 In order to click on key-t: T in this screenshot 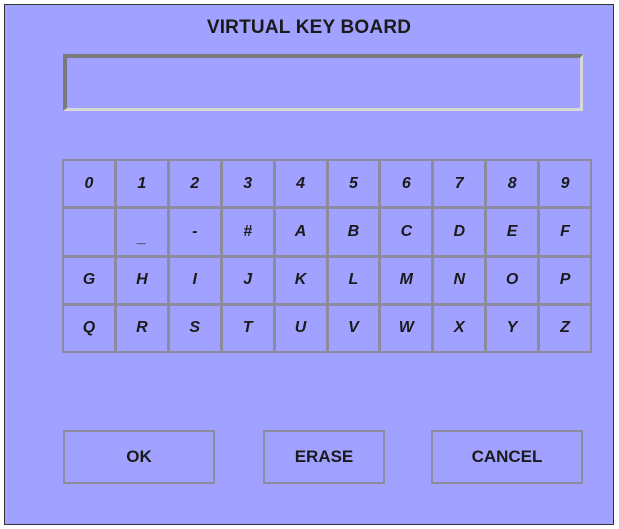, I will do `click(247, 328)`.